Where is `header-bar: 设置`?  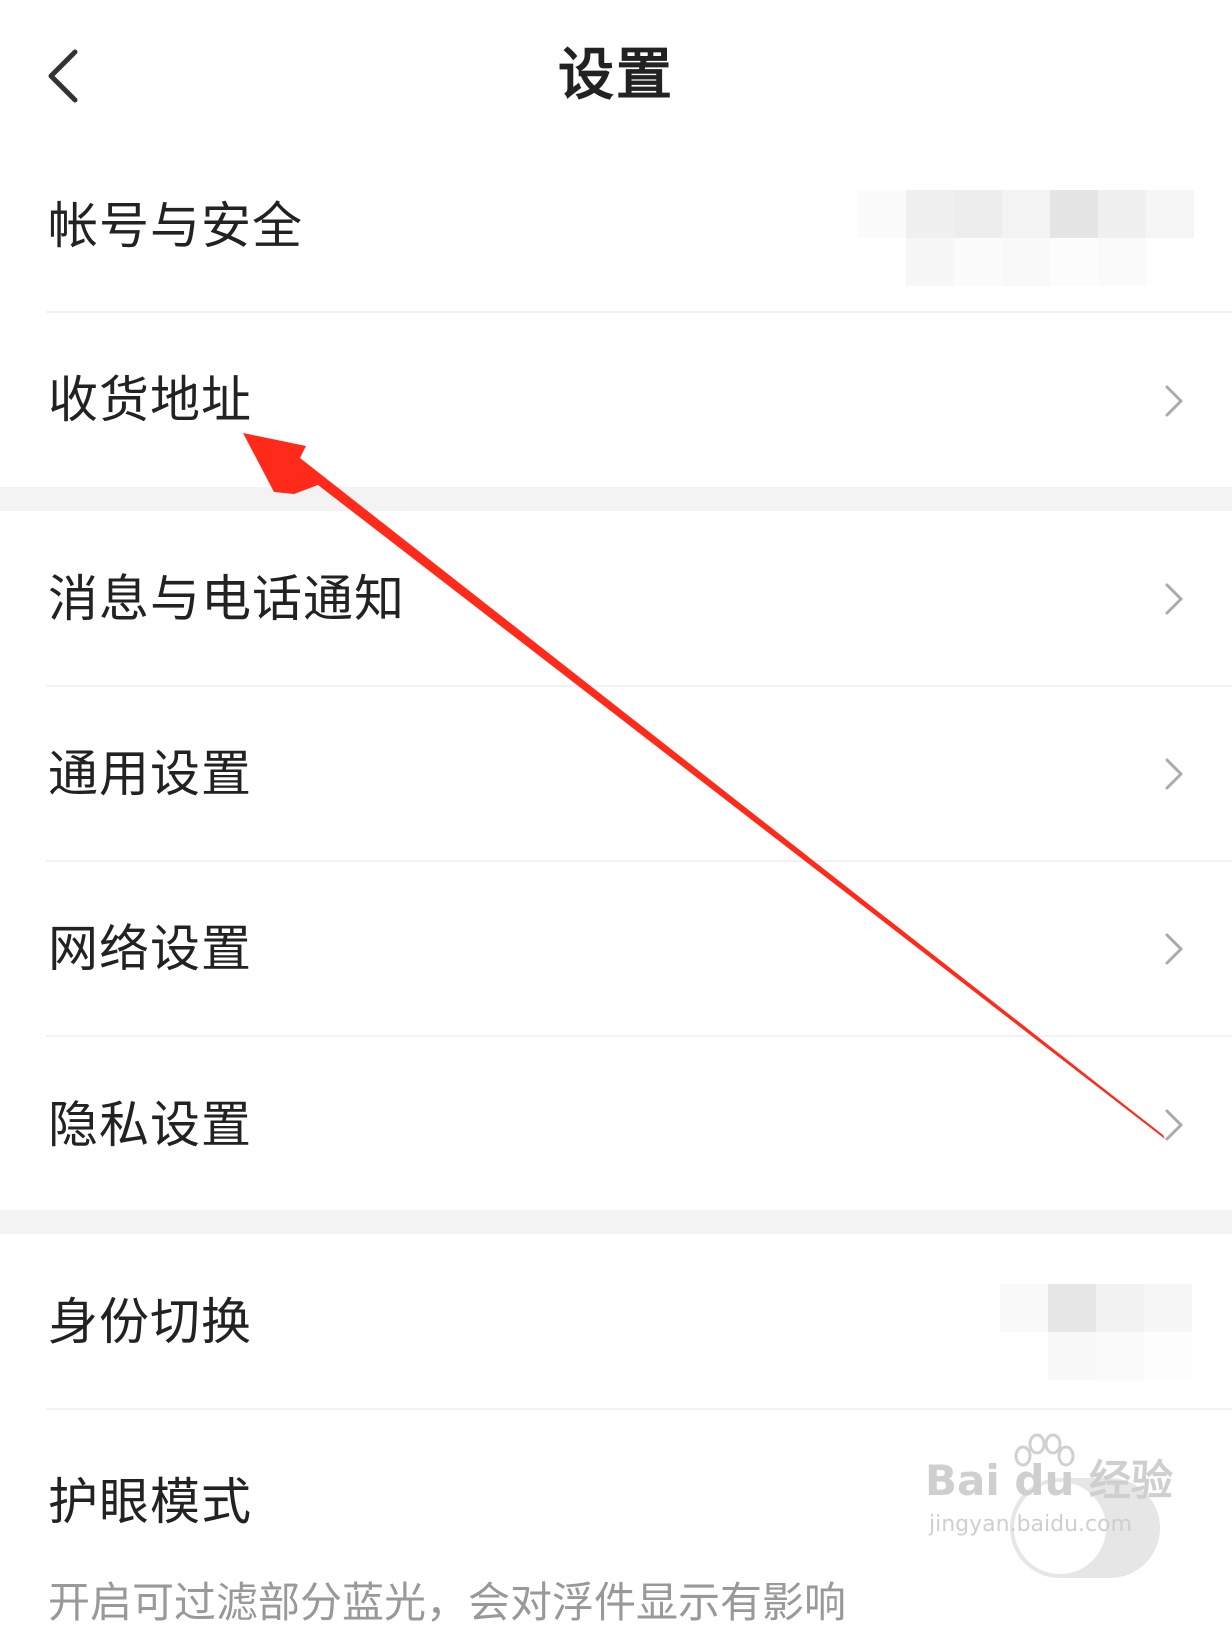 header-bar: 设置 is located at coordinates (616, 75).